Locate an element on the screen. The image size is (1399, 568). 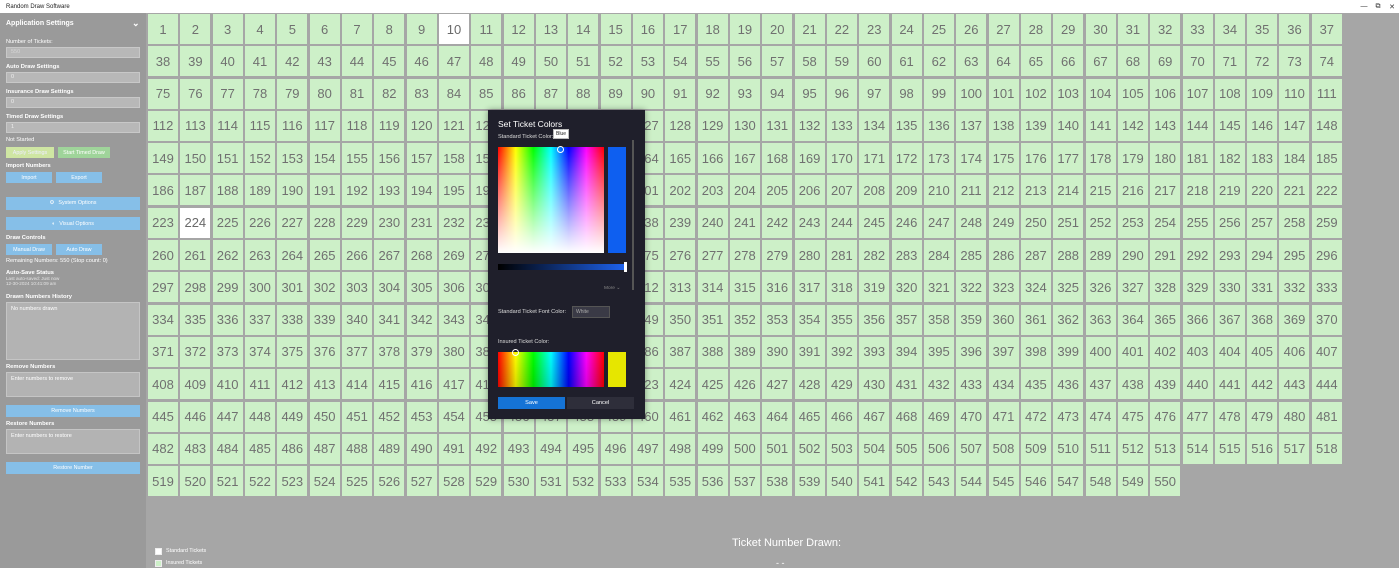
ticket-cell: 246 is located at coordinates (906, 222).